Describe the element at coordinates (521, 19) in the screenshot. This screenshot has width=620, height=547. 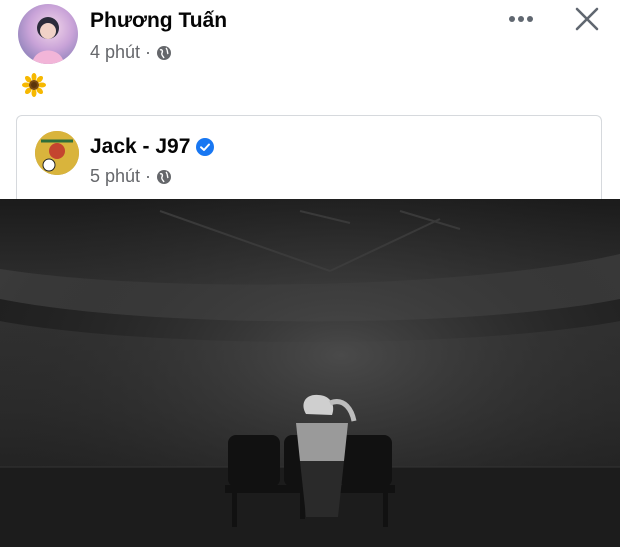
I see `more-options-button` at that location.